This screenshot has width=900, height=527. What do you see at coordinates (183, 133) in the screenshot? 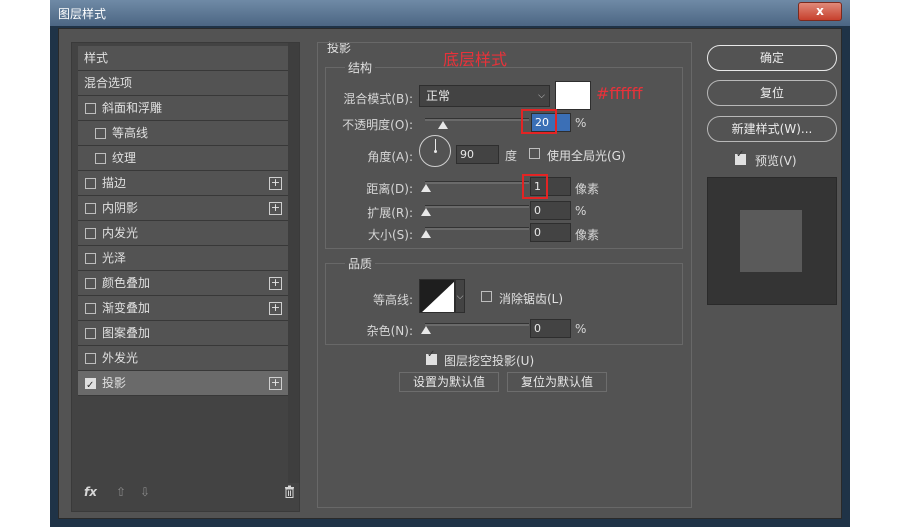
I see `style-item: 等高线` at bounding box center [183, 133].